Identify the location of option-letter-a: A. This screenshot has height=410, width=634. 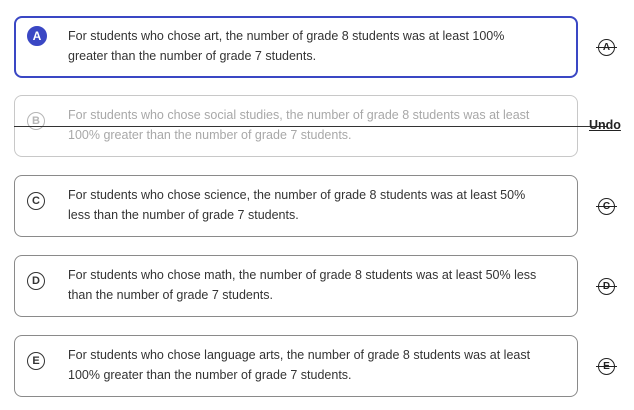
(37, 36).